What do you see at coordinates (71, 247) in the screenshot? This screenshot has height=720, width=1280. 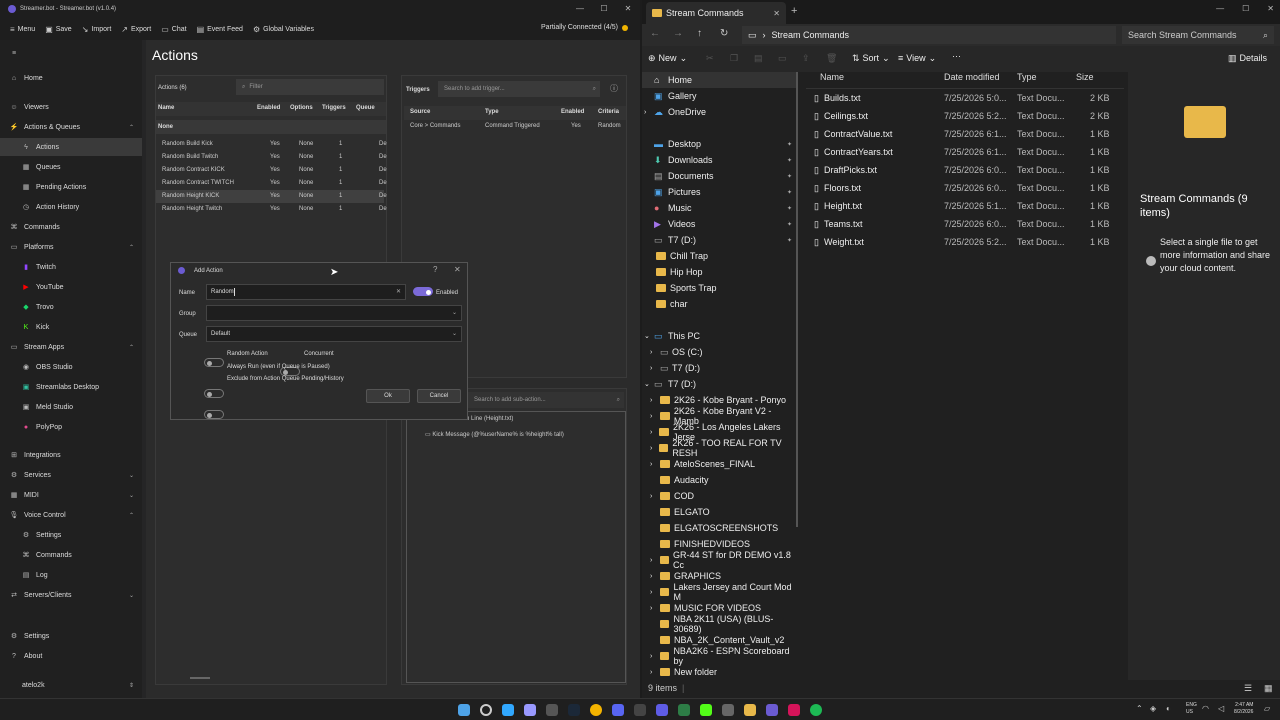 I see `sidebar-group-platforms: ▭ Platforms ⌃` at bounding box center [71, 247].